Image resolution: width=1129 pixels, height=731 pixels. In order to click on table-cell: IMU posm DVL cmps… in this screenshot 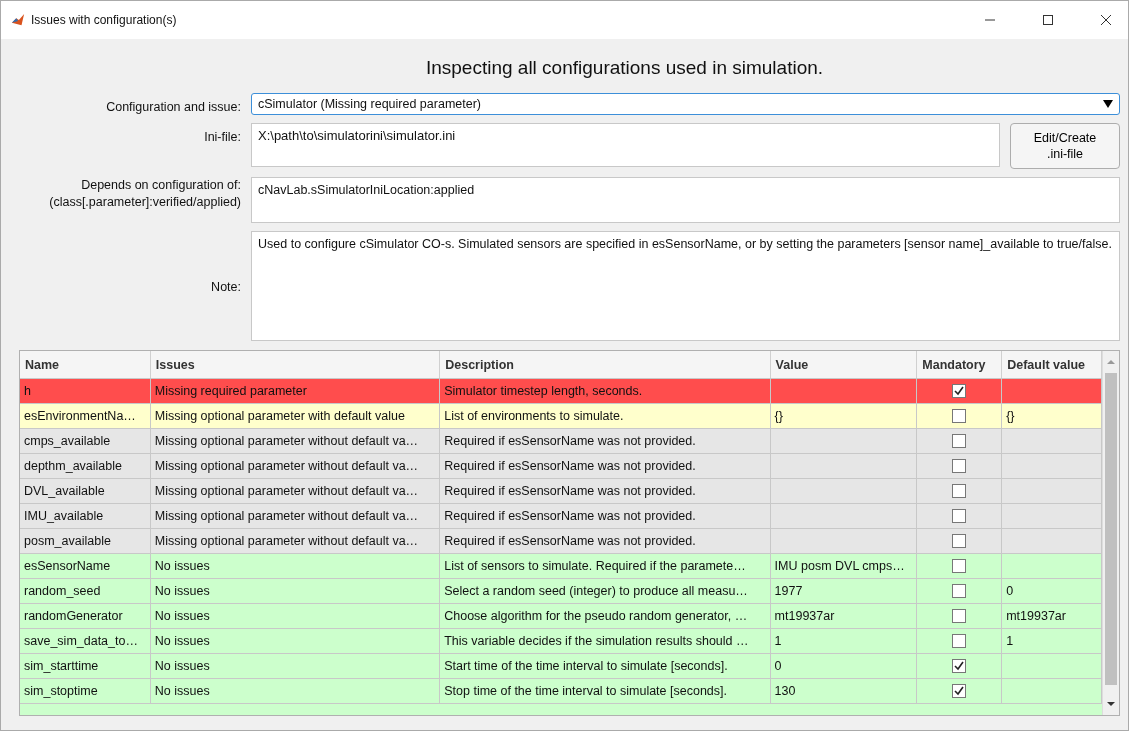, I will do `click(839, 566)`.